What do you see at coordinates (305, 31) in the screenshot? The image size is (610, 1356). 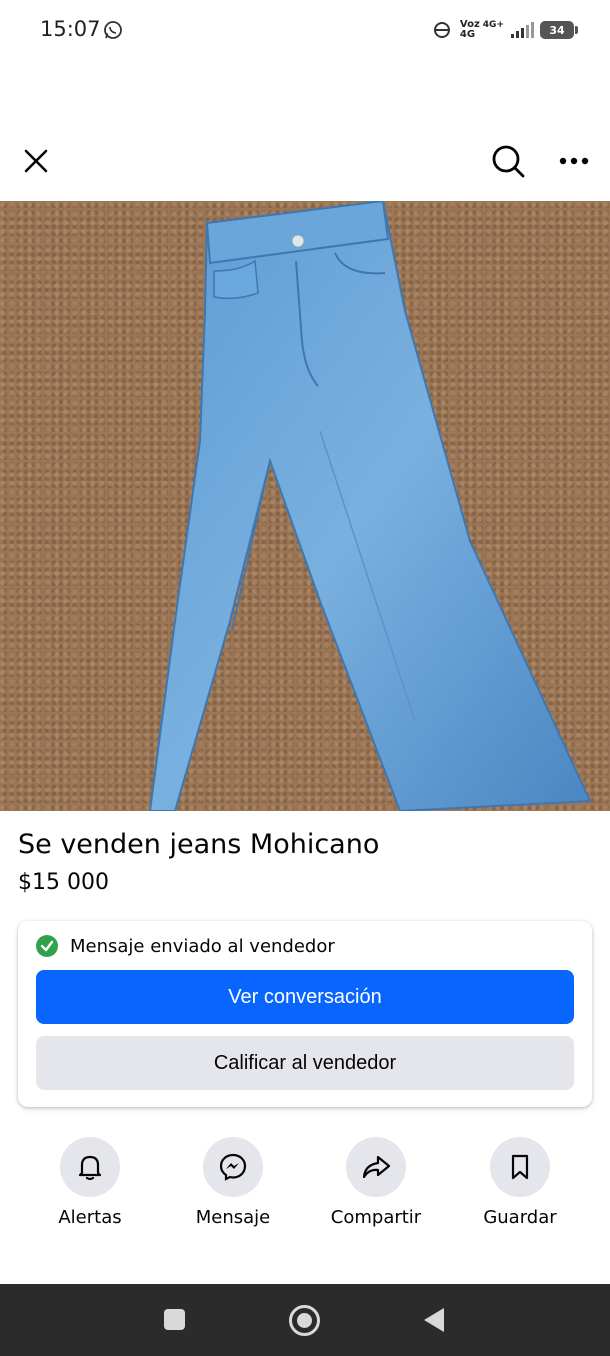 I see `status-bar: 15:07 Voz 4G+ 4G 34` at bounding box center [305, 31].